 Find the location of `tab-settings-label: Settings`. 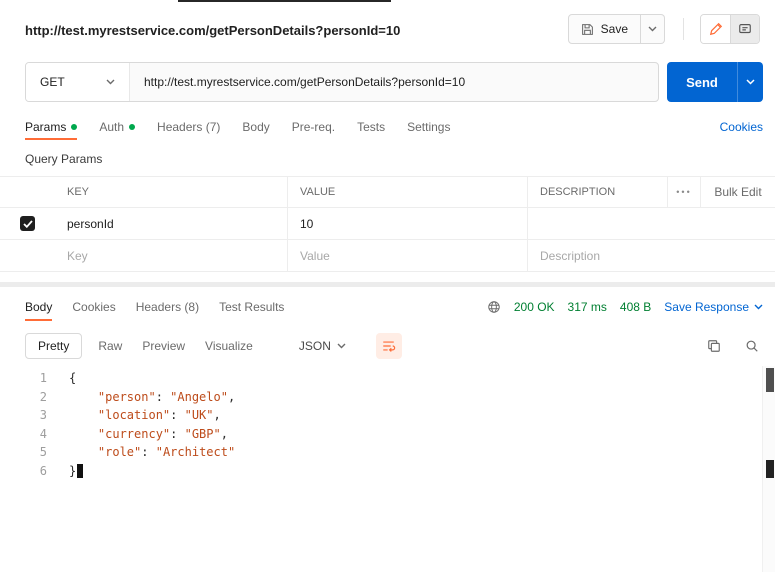

tab-settings-label: Settings is located at coordinates (429, 127).